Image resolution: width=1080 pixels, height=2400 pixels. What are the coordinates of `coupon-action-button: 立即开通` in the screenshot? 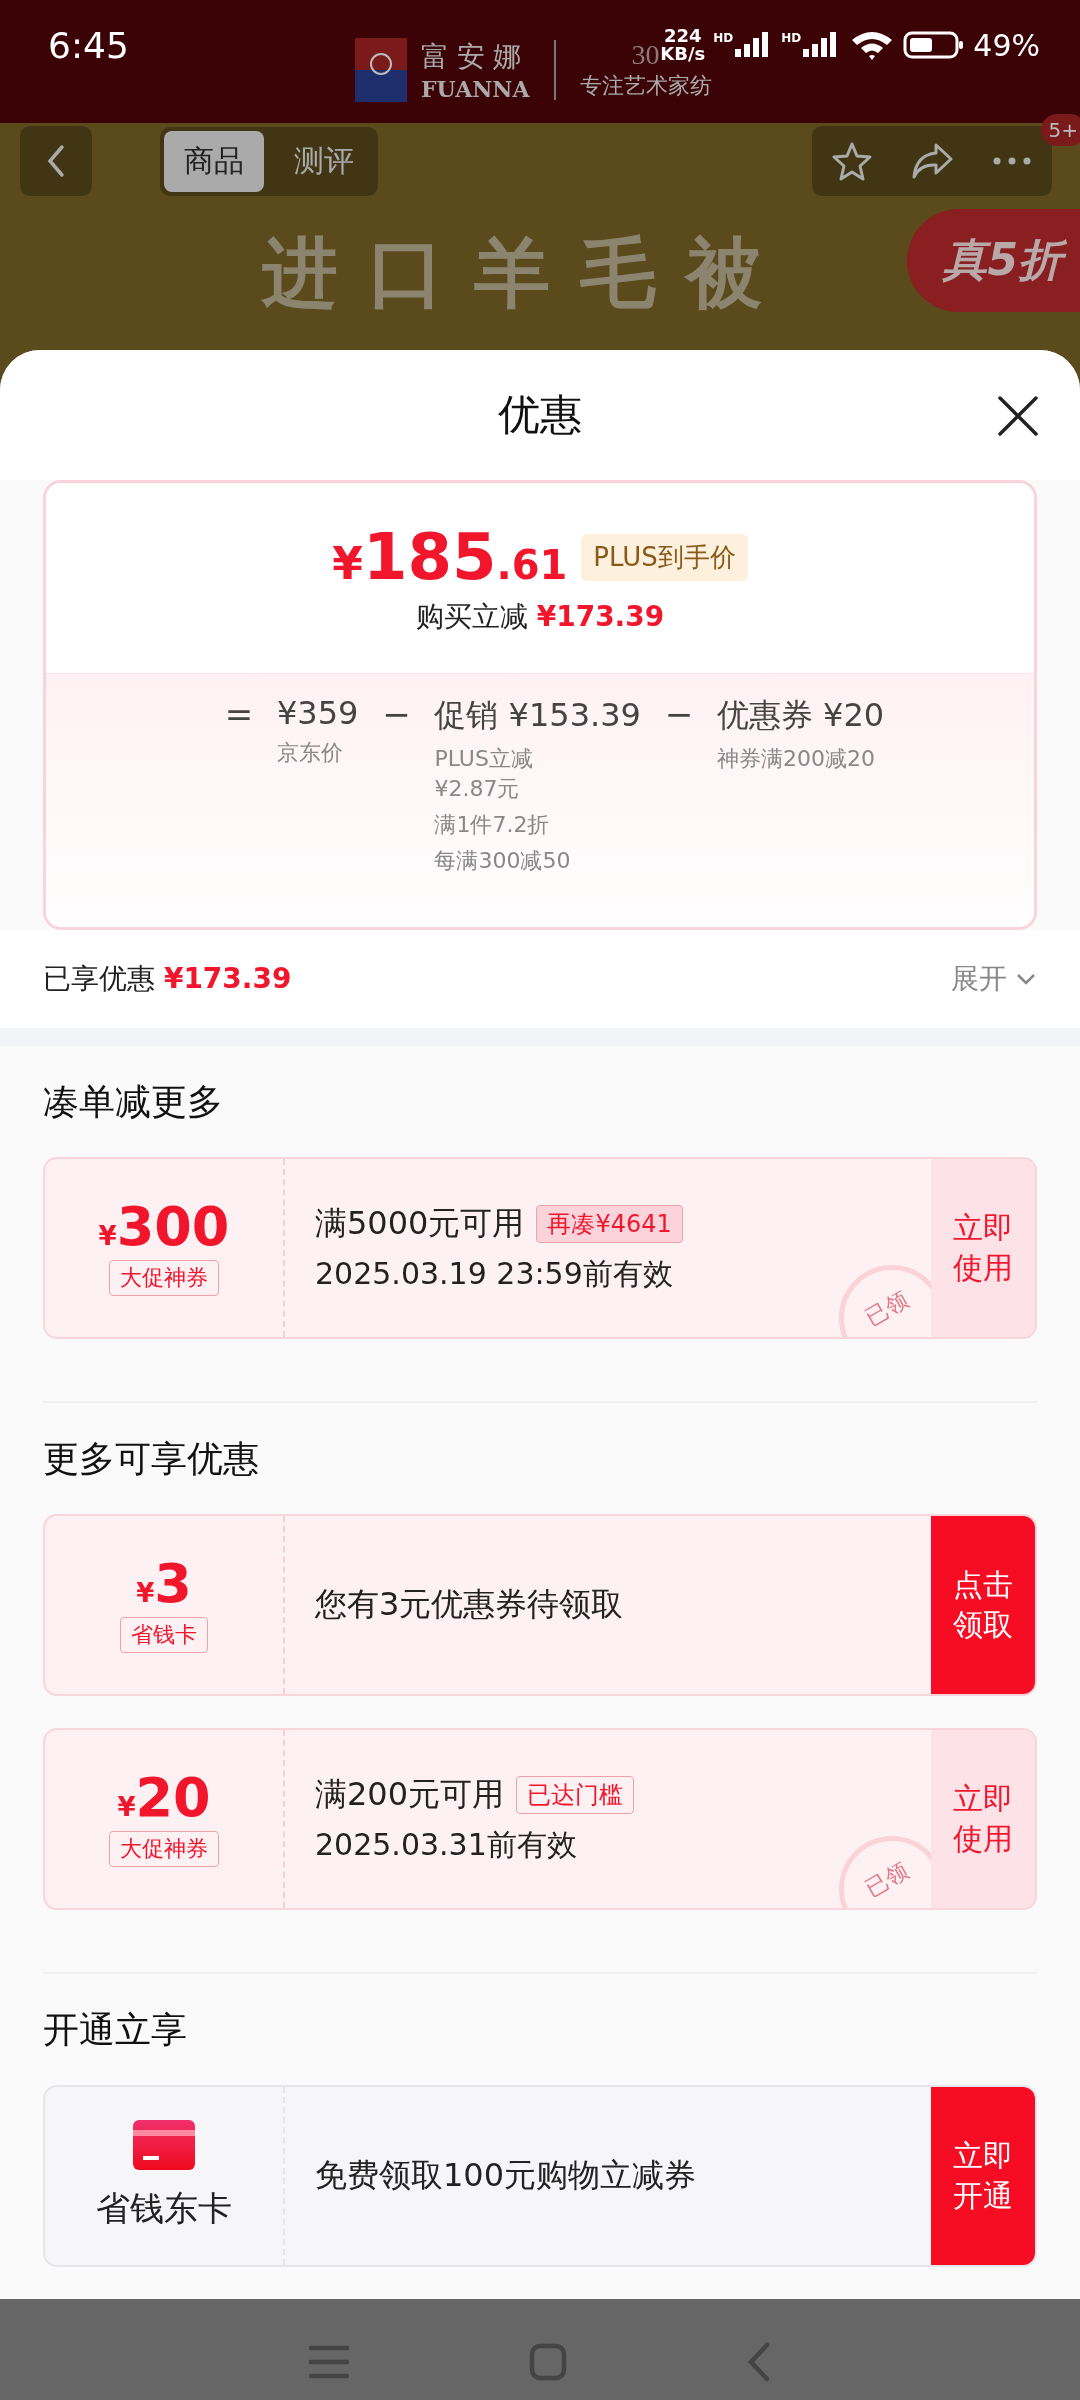 It's located at (983, 2176).